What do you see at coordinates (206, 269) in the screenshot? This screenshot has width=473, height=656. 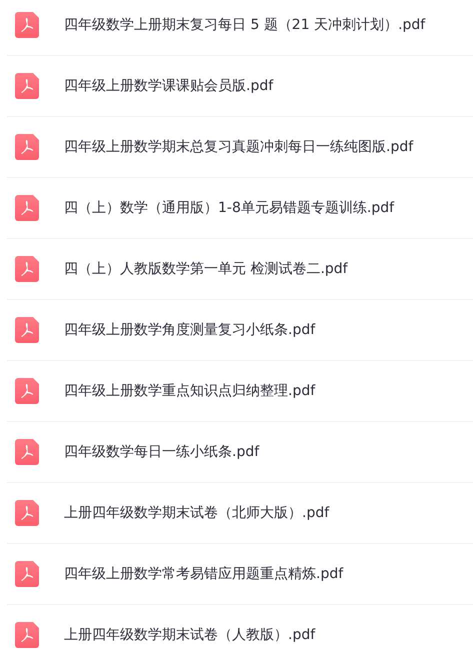 I see `file-name: 四（上）人教版数学第一单元 检测试卷二.pdf` at bounding box center [206, 269].